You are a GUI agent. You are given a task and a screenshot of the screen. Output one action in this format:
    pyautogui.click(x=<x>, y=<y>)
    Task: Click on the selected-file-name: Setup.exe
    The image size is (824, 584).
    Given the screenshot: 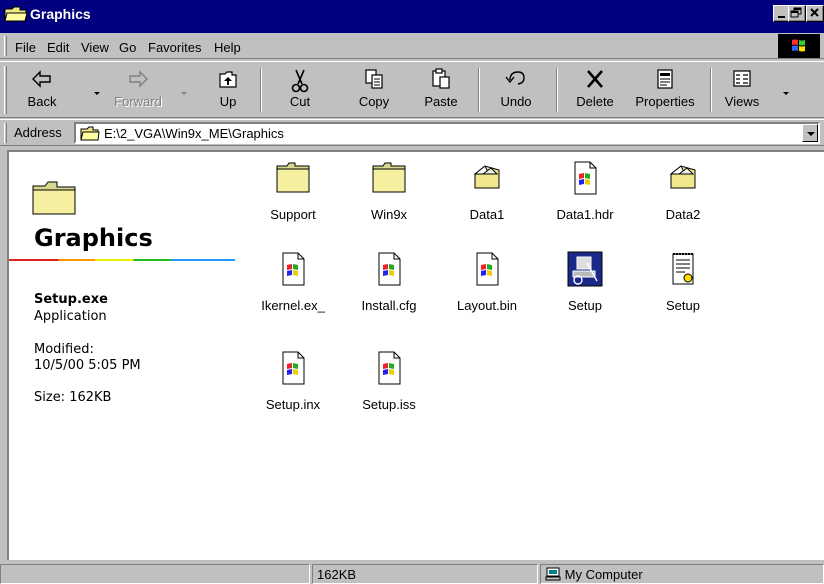 What is the action you would take?
    pyautogui.click(x=71, y=299)
    